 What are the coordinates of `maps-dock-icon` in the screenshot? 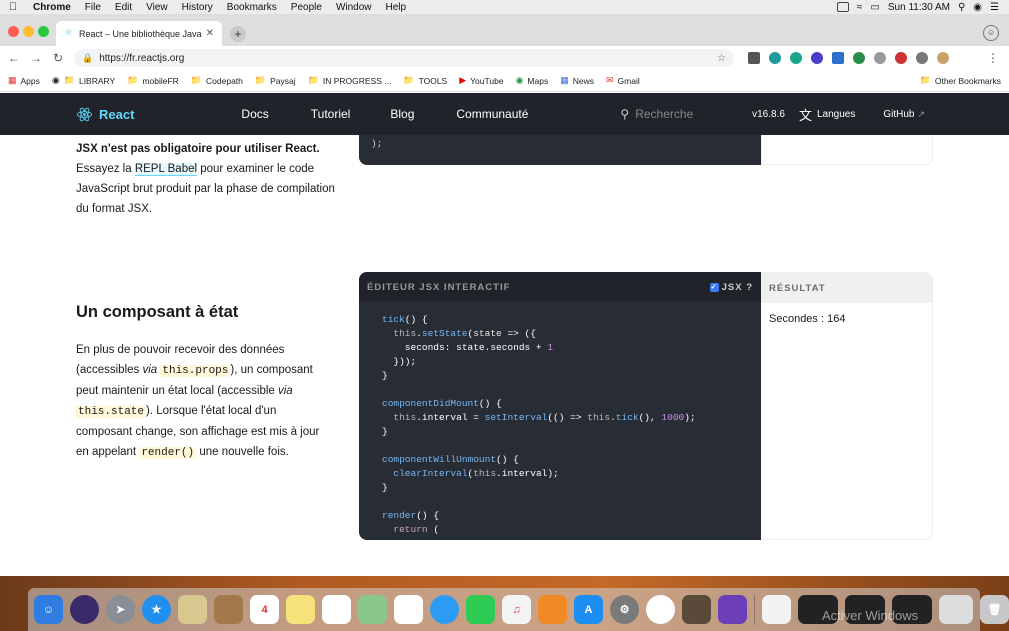 It's located at (372, 609).